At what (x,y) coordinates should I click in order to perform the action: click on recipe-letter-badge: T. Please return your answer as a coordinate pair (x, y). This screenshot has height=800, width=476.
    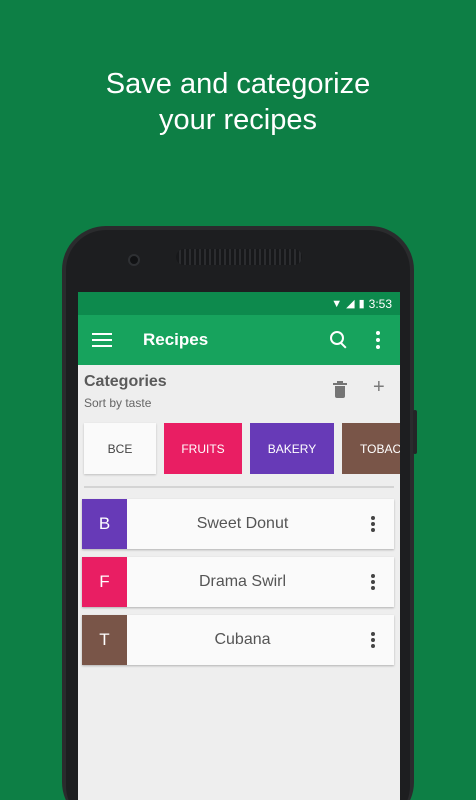
    Looking at the image, I should click on (104, 640).